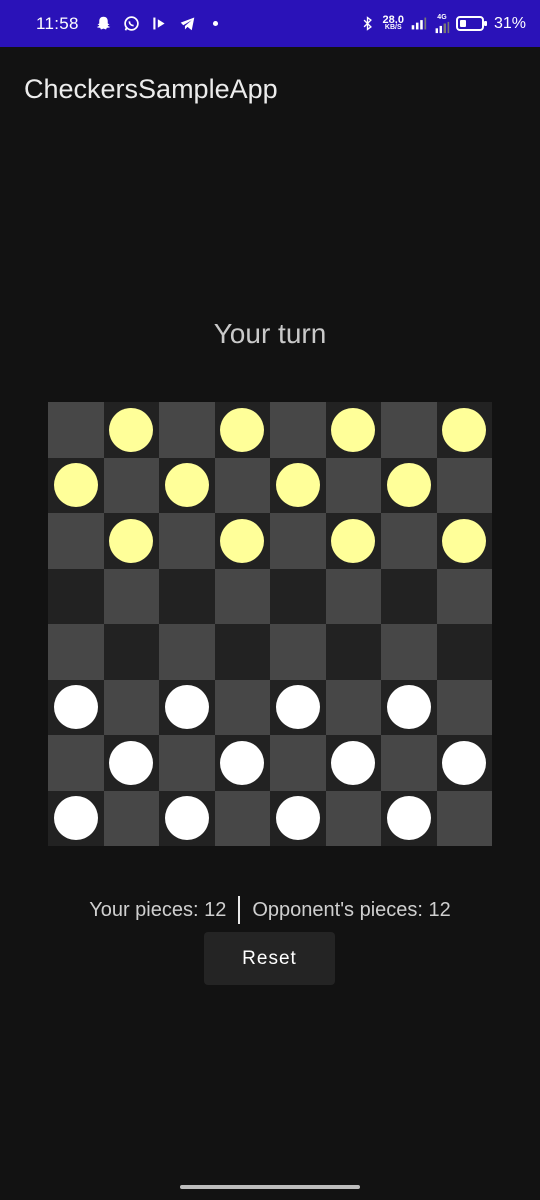 The image size is (540, 1200). What do you see at coordinates (351, 909) in the screenshot?
I see `opponent-pieces-count: Opponent's pieces: 12` at bounding box center [351, 909].